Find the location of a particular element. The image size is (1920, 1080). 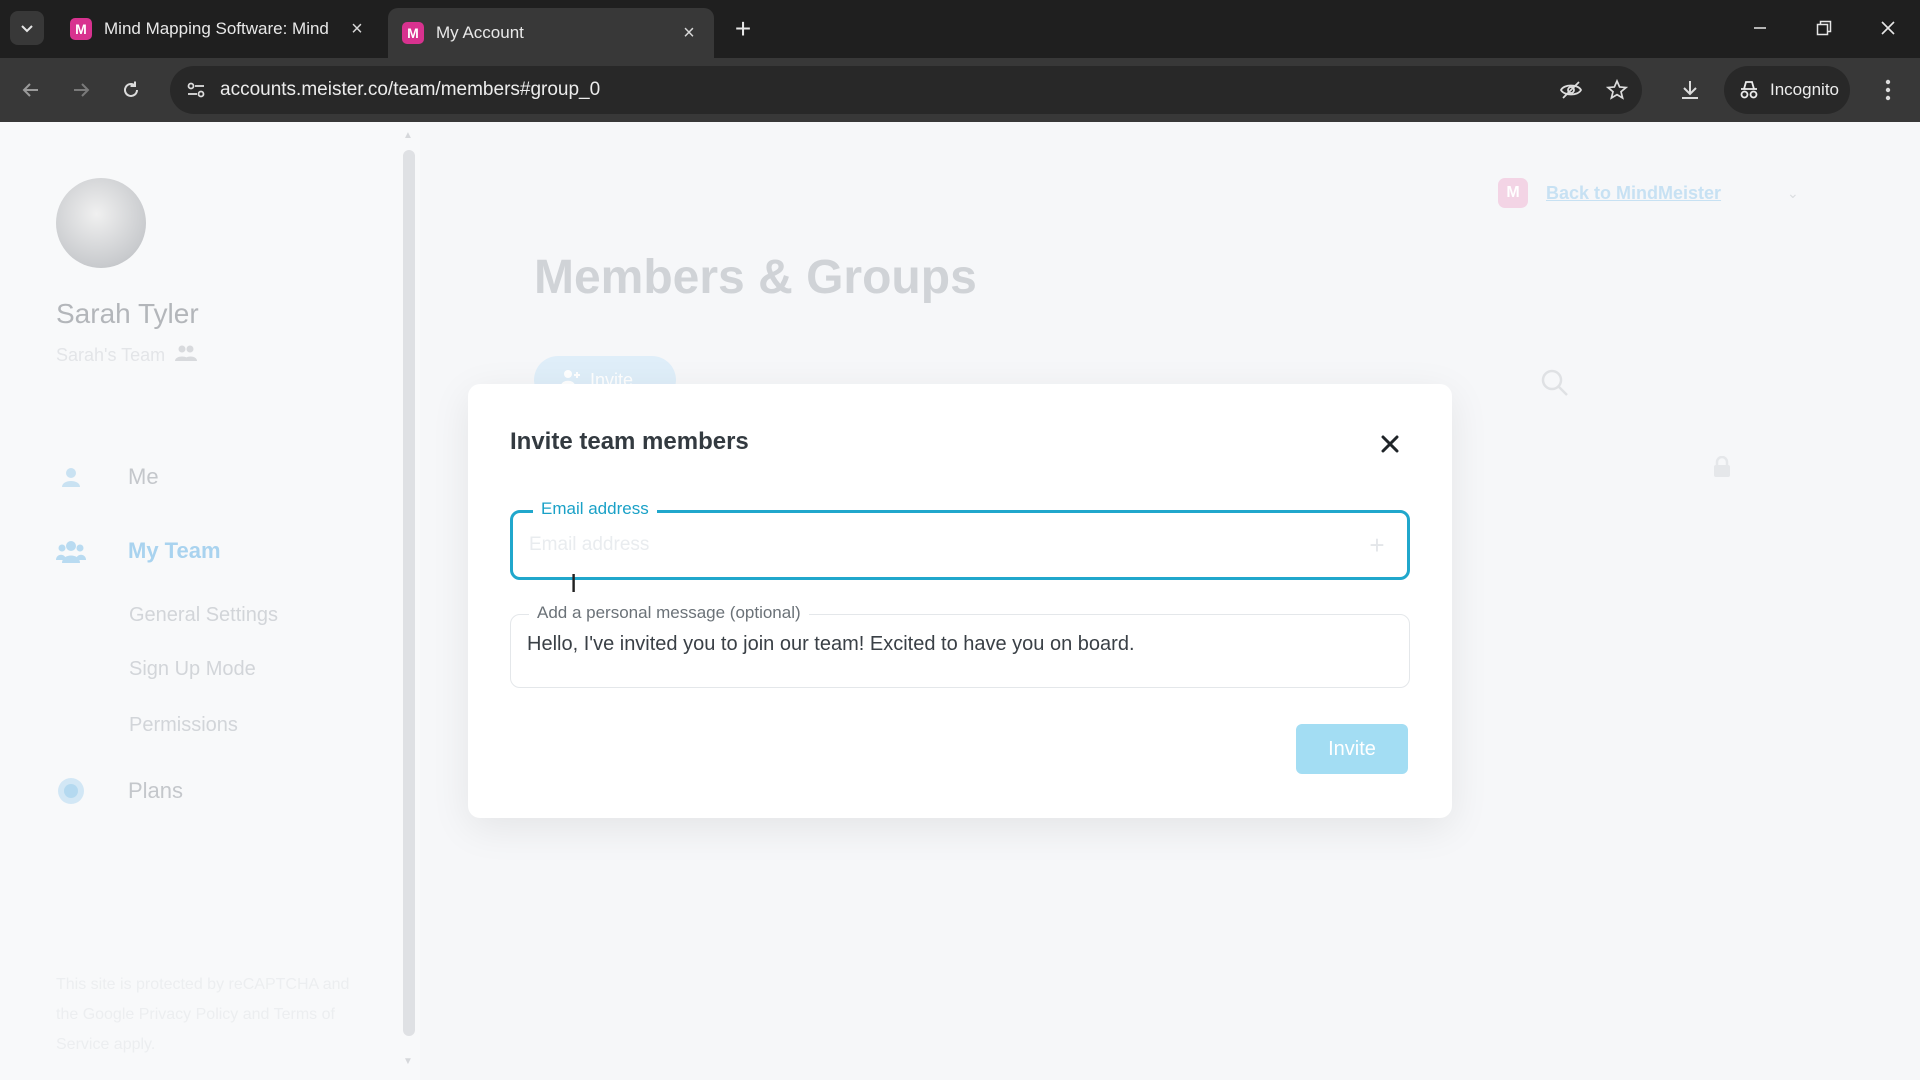

download-icon is located at coordinates (1690, 90).